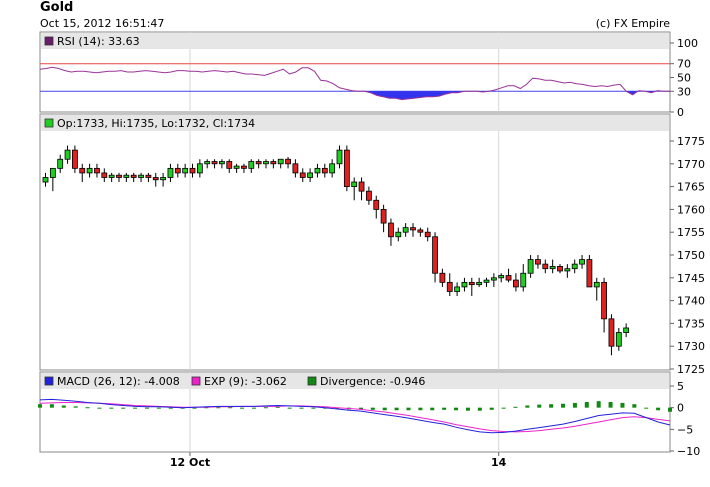 Image resolution: width=710 pixels, height=487 pixels. I want to click on rsi-tick-label: 100, so click(687, 43).